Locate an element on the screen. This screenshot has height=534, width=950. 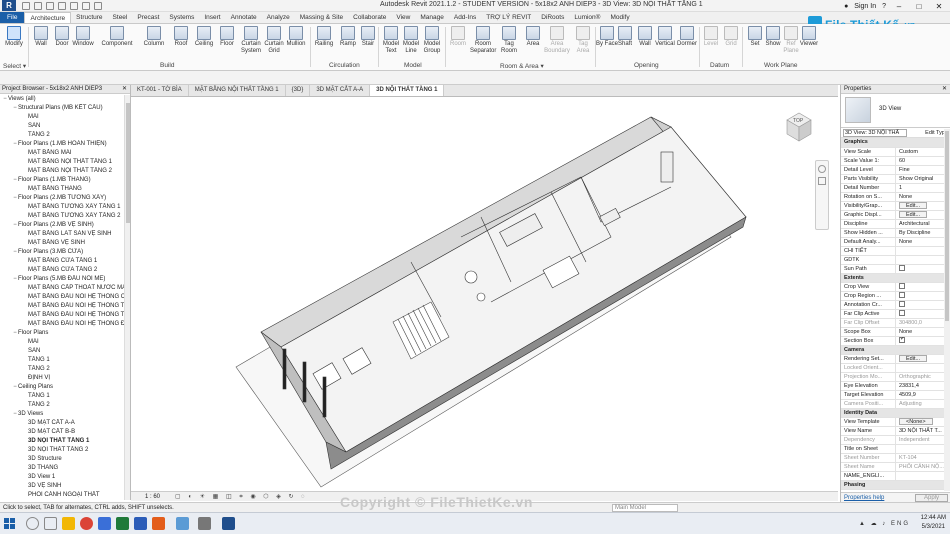
view-scale: 1 : 60 is located at coordinates (152, 497).